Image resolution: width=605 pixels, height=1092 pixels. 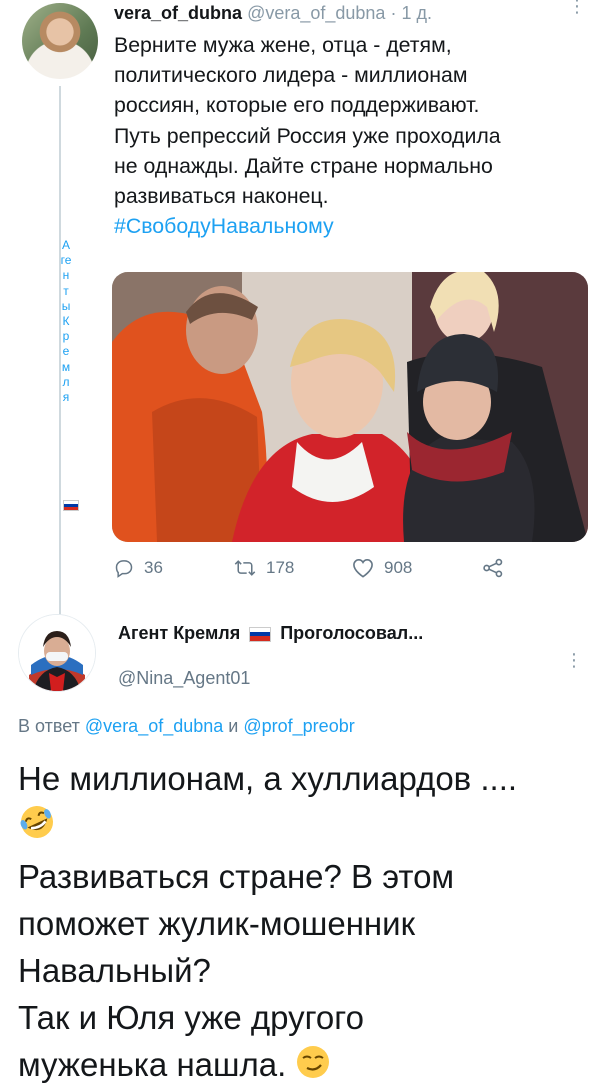 I want to click on reply-line: поможет жулик-мошенник, so click(x=217, y=924).